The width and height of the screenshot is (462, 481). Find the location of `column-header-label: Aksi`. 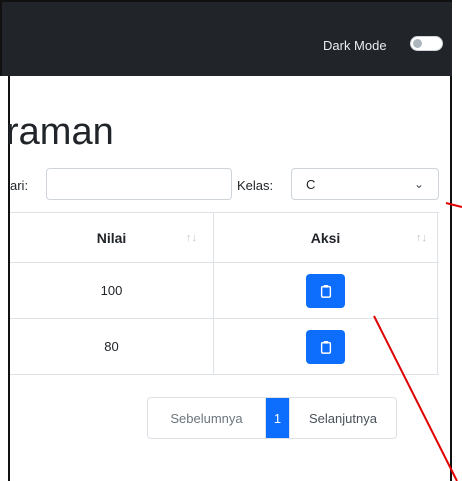

column-header-label: Aksi is located at coordinates (325, 237).